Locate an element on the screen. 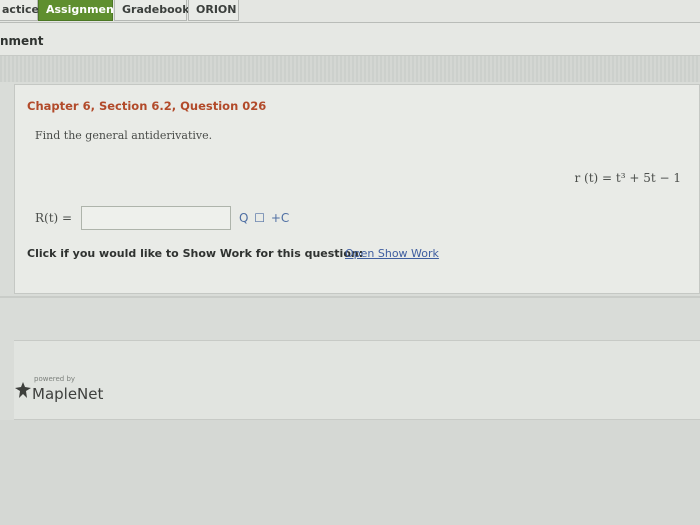  search-icon: Q is located at coordinates (243, 218).